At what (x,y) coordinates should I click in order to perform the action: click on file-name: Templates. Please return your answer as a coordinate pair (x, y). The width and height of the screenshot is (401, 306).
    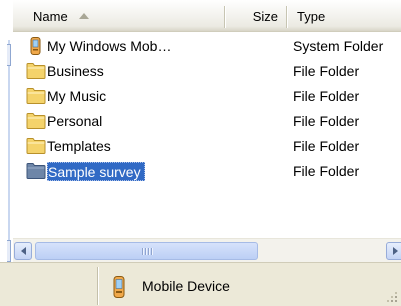
    Looking at the image, I should click on (79, 146).